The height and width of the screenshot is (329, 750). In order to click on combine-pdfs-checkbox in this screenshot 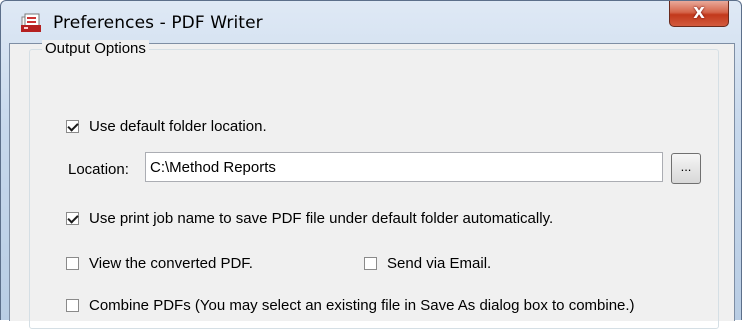, I will do `click(72, 305)`.